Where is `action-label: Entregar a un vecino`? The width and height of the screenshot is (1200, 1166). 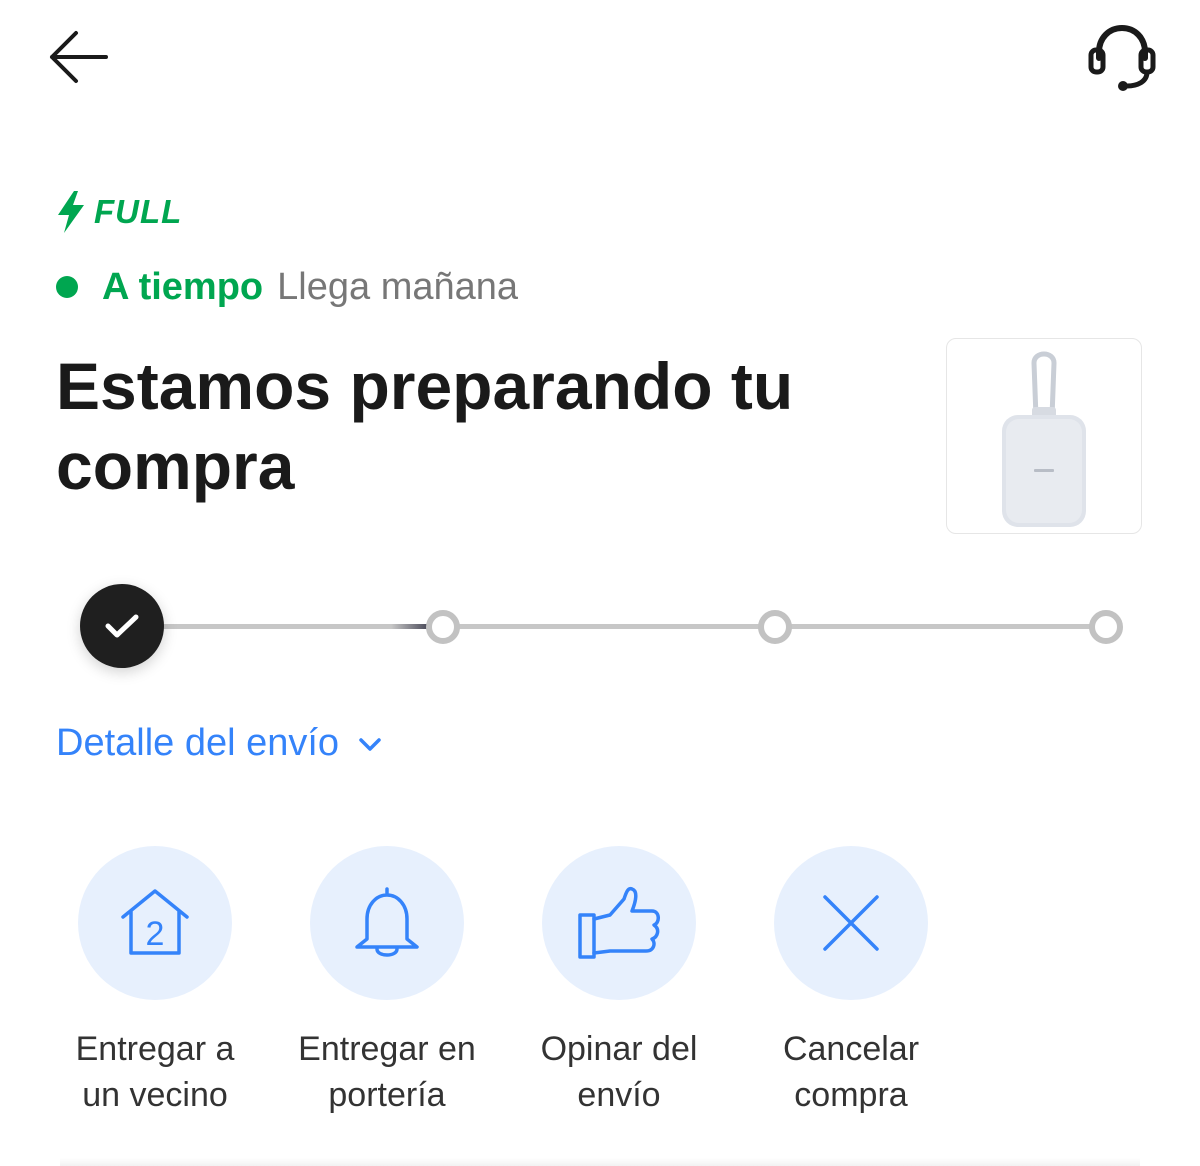 action-label: Entregar a un vecino is located at coordinates (155, 1072).